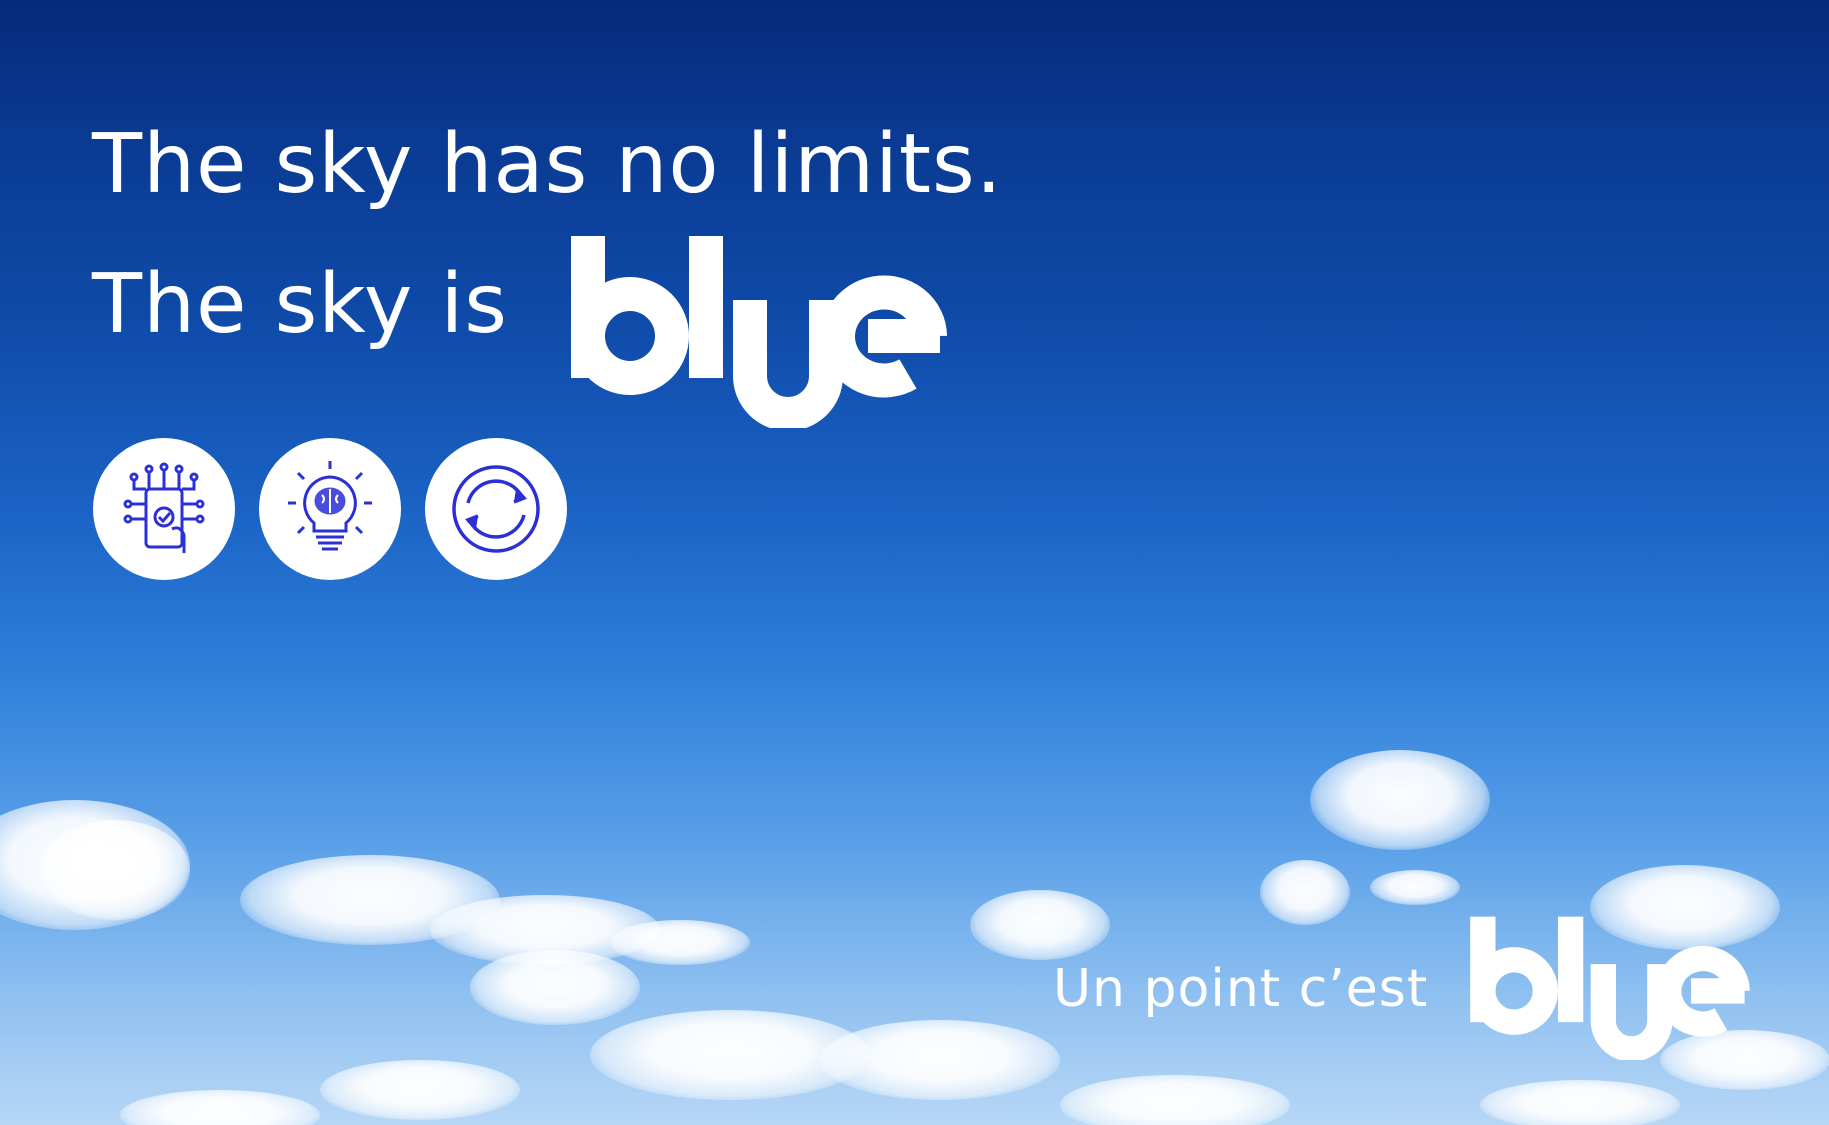  I want to click on blue-logo, so click(759, 332).